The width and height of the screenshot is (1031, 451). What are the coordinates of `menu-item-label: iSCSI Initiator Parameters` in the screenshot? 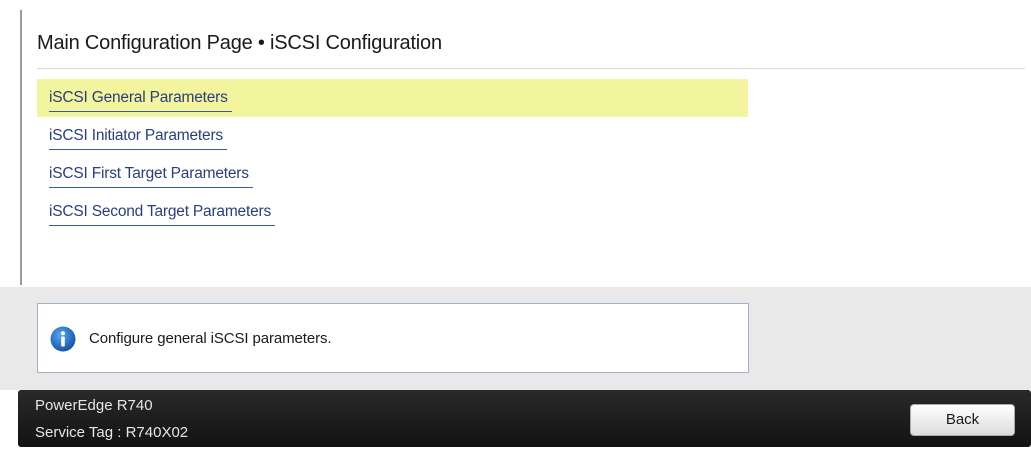 It's located at (138, 138).